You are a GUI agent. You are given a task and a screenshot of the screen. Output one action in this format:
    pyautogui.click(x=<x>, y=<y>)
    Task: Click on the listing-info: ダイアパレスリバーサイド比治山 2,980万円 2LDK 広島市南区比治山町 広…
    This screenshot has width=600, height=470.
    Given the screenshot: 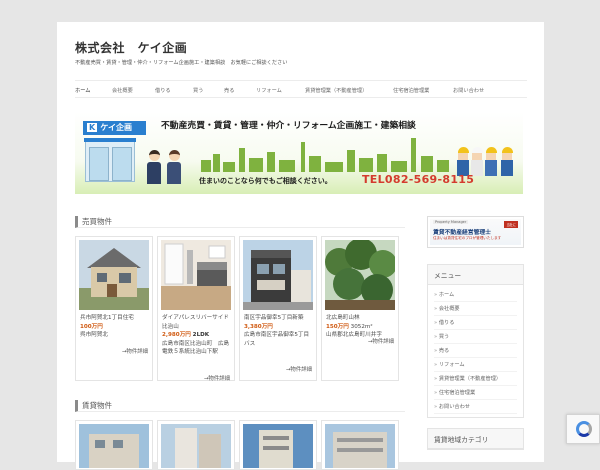 What is the action you would take?
    pyautogui.click(x=198, y=335)
    